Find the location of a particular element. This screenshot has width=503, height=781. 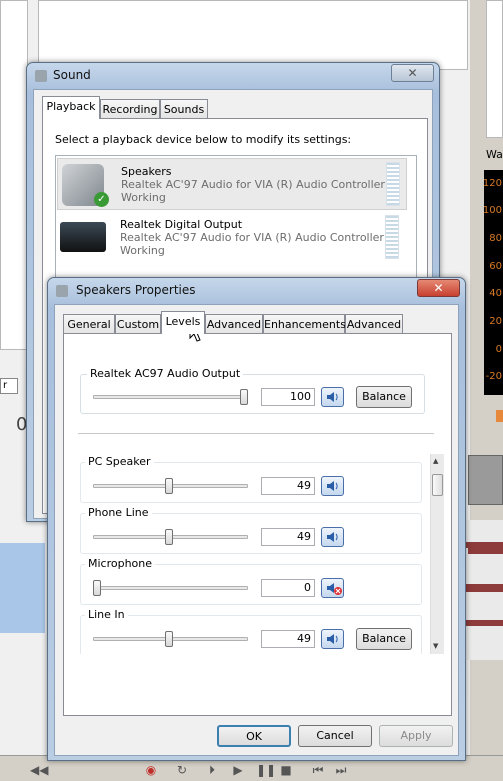

digital-output-icon is located at coordinates (83, 237).